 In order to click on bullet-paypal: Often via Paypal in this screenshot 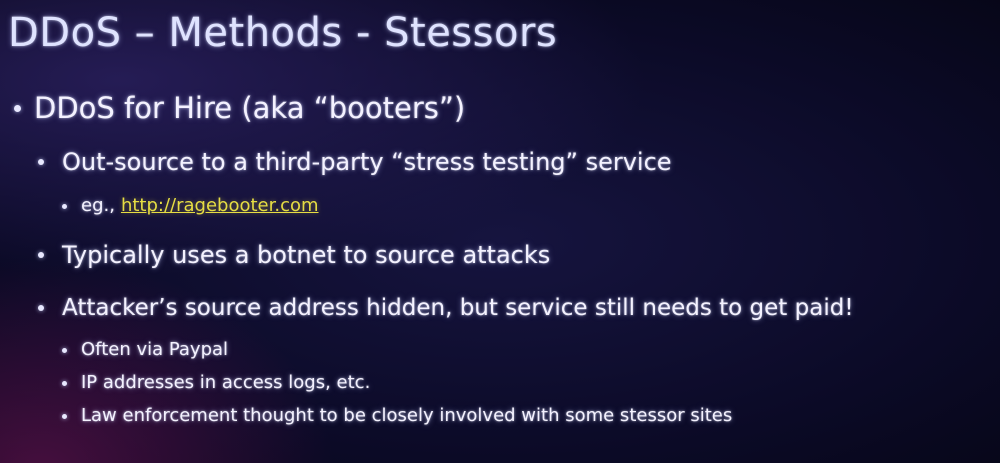, I will do `click(145, 350)`.